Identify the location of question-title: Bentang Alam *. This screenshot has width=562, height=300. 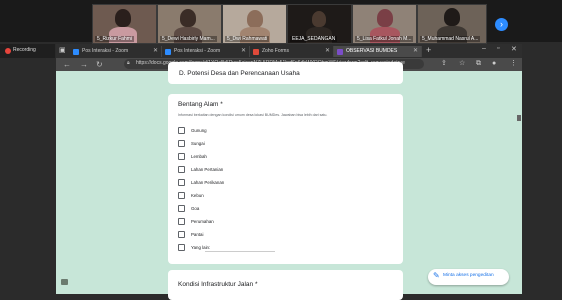
(200, 104).